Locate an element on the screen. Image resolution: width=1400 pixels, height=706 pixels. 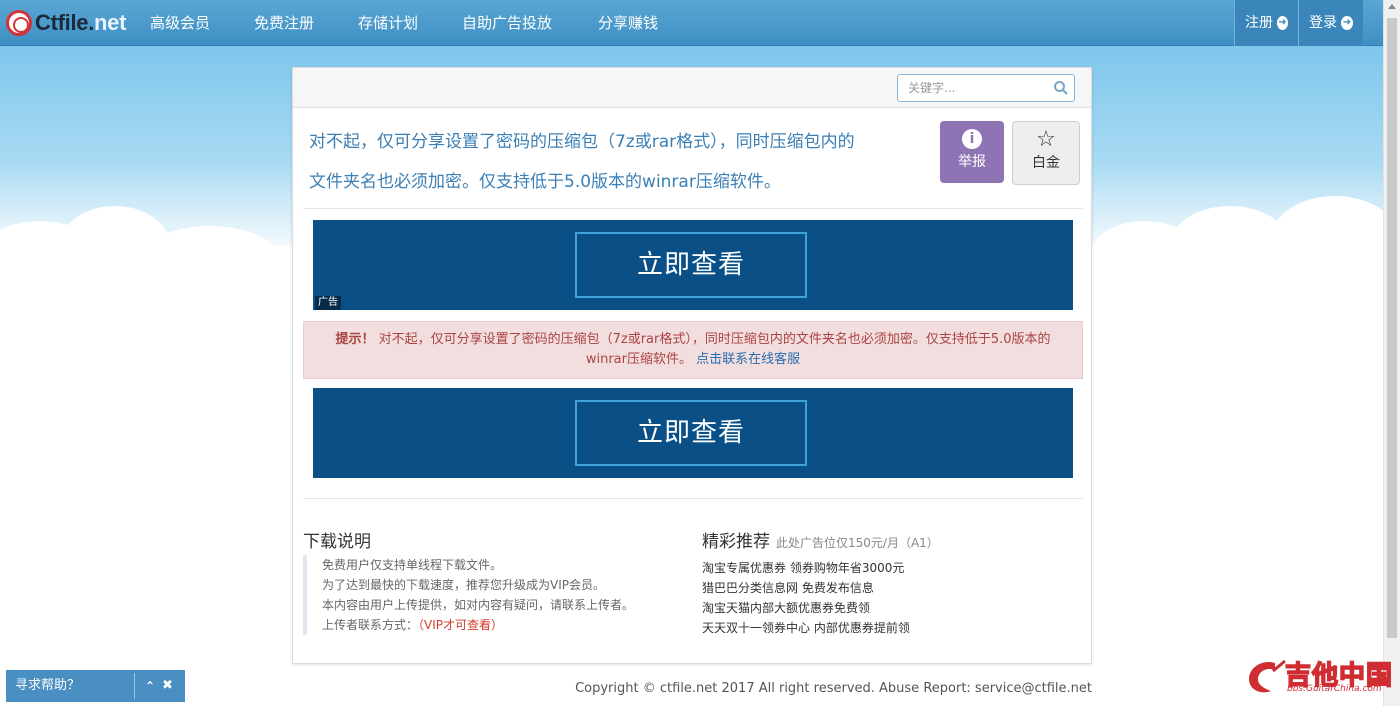
scroll-thumb is located at coordinates (1392, 328).